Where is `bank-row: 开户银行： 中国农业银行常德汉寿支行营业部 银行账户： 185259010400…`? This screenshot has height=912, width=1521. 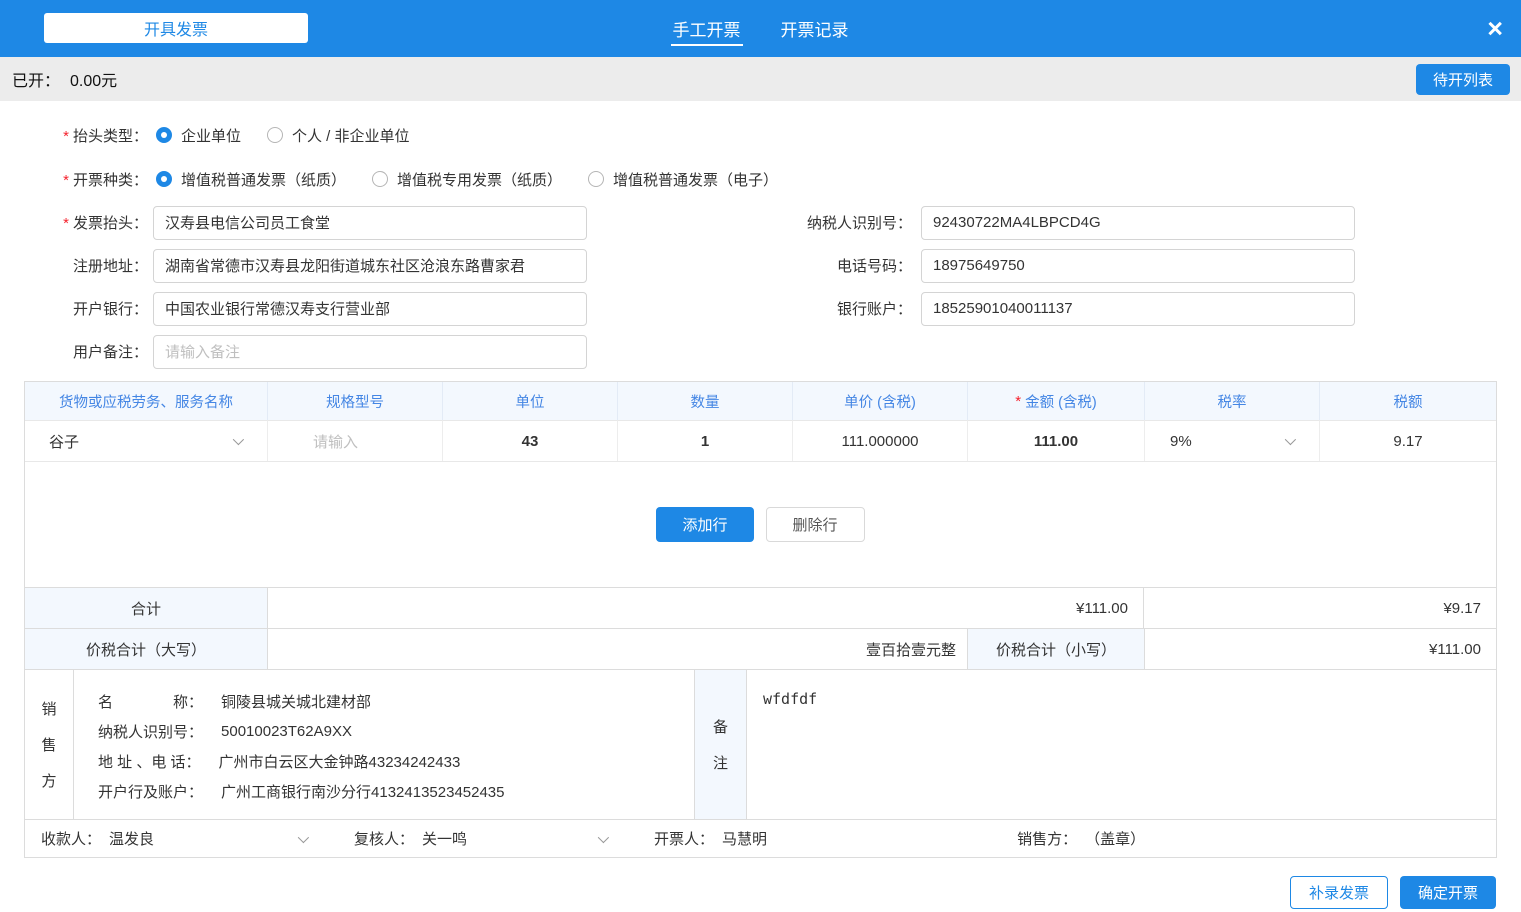 bank-row: 开户银行： 中国农业银行常德汉寿支行营业部 银行账户： 185259010400… is located at coordinates (760, 308).